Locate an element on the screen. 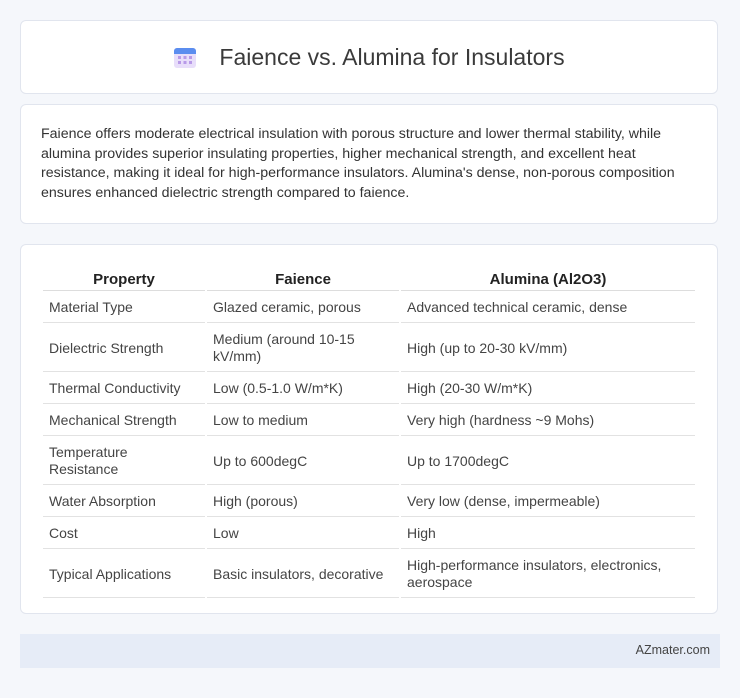 Image resolution: width=740 pixels, height=698 pixels. table-cell: Up to 1700degC is located at coordinates (548, 461).